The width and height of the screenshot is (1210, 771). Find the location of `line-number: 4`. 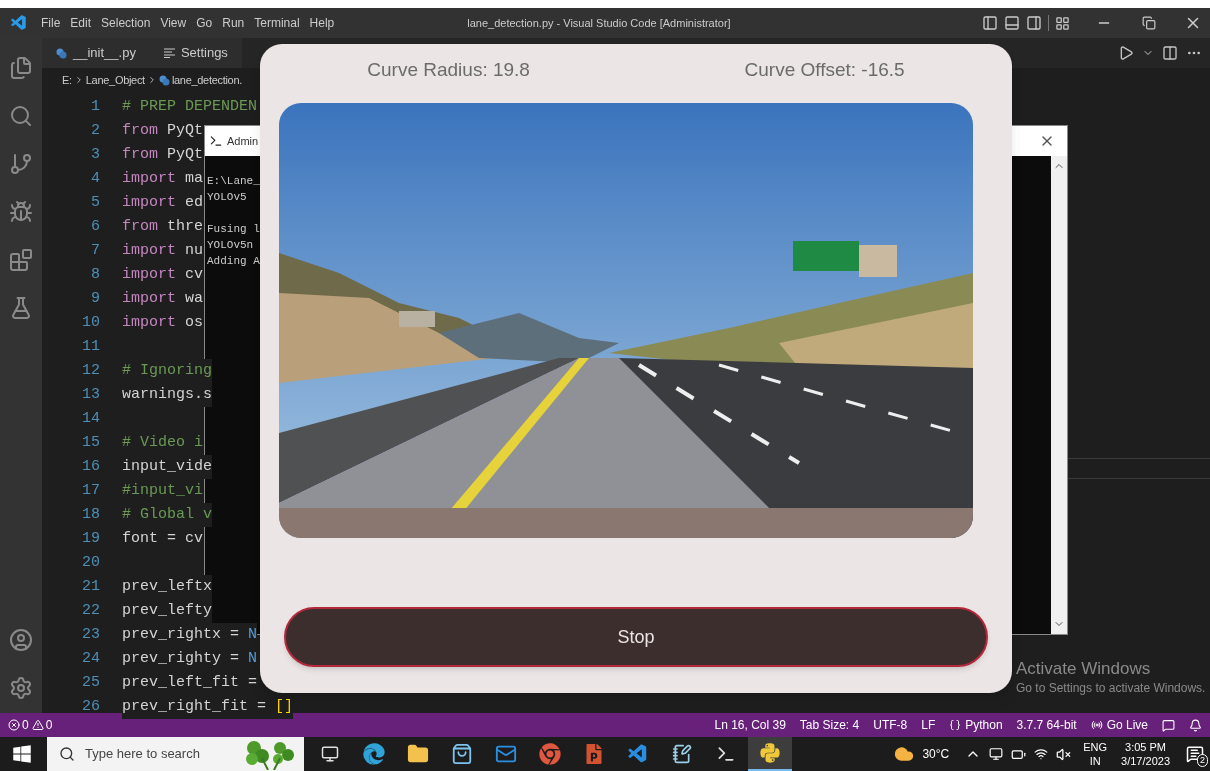

line-number: 4 is located at coordinates (95, 179).